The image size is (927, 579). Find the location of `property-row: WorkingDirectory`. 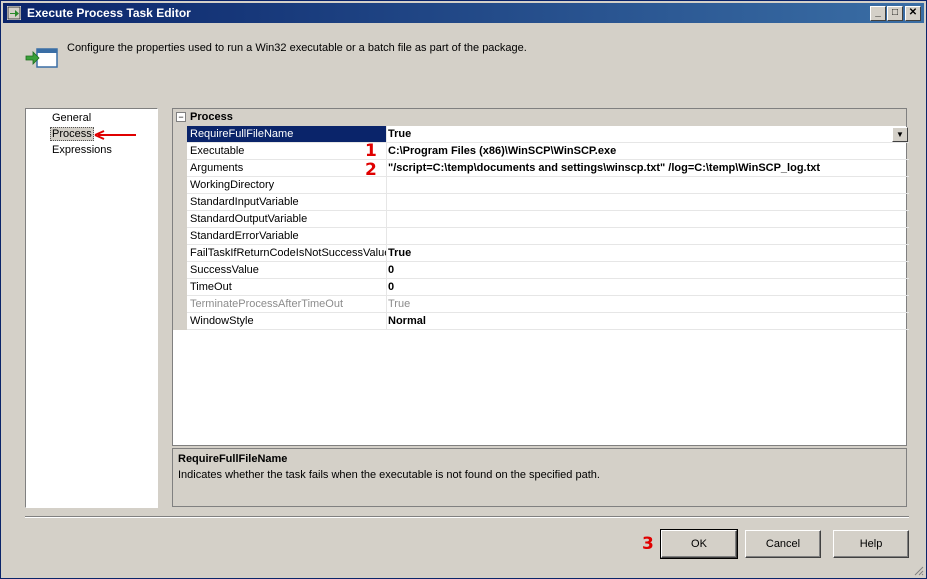

property-row: WorkingDirectory is located at coordinates (541, 185).